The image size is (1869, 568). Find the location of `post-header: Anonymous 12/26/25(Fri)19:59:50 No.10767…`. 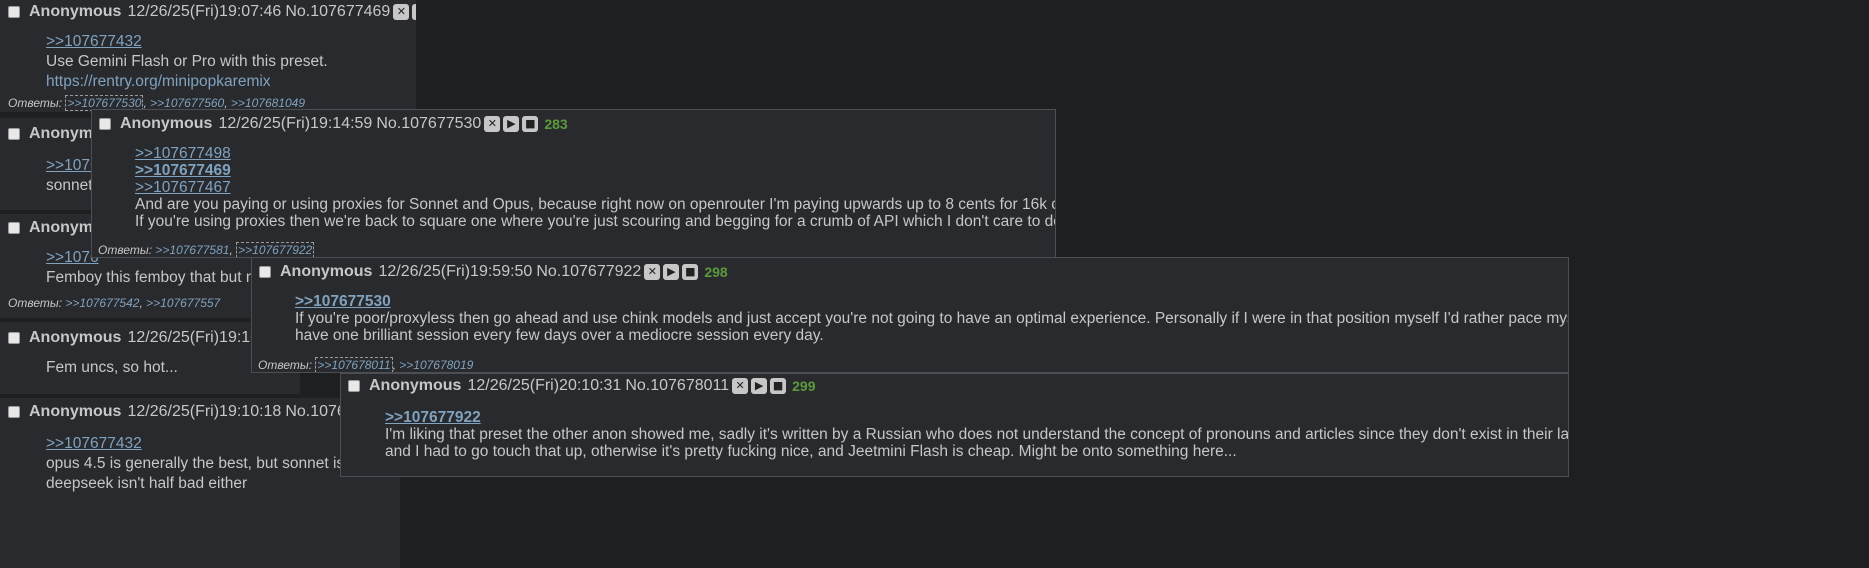

post-header: Anonymous 12/26/25(Fri)19:59:50 No.10767… is located at coordinates (910, 272).